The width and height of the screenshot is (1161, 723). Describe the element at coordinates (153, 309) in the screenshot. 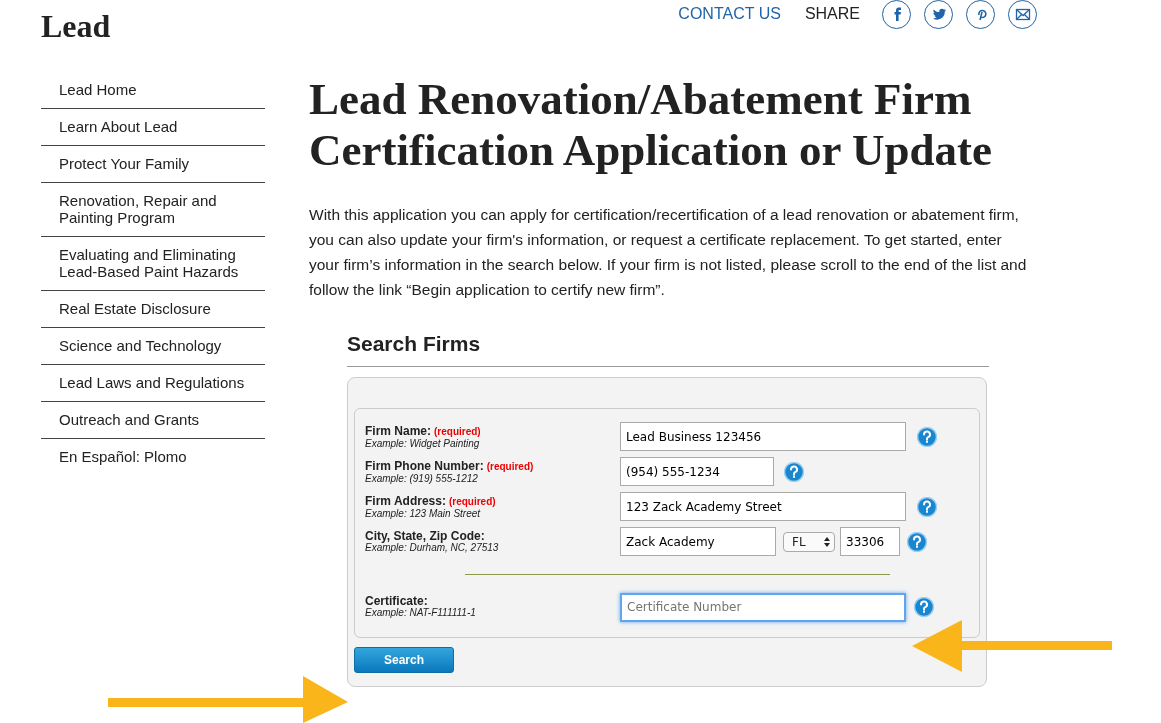

I see `sidebar-link: Real Estate Disclosure` at that location.